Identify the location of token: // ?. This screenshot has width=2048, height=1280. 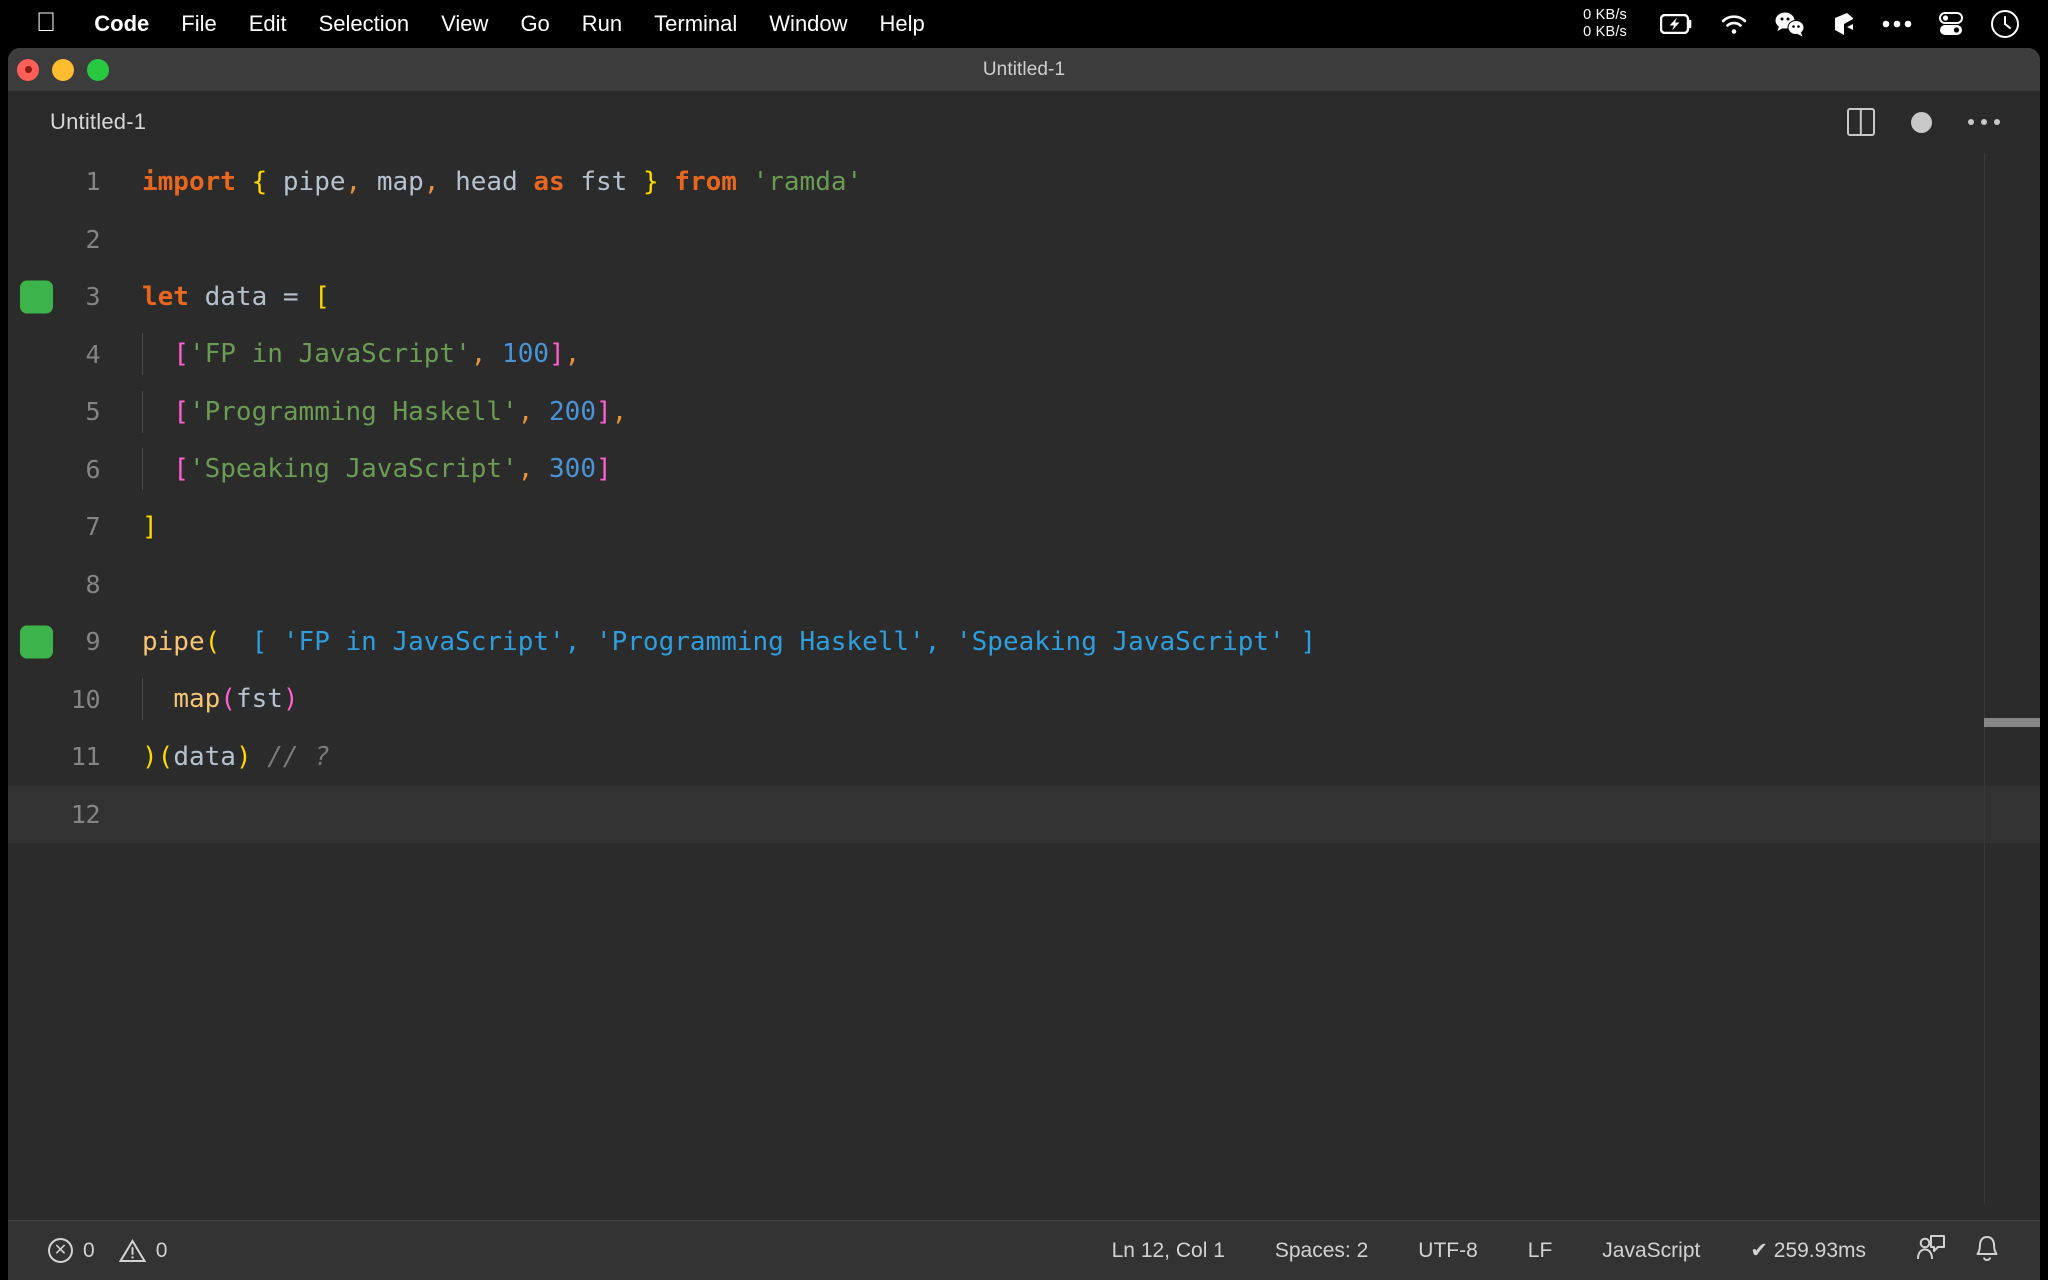
(298, 756).